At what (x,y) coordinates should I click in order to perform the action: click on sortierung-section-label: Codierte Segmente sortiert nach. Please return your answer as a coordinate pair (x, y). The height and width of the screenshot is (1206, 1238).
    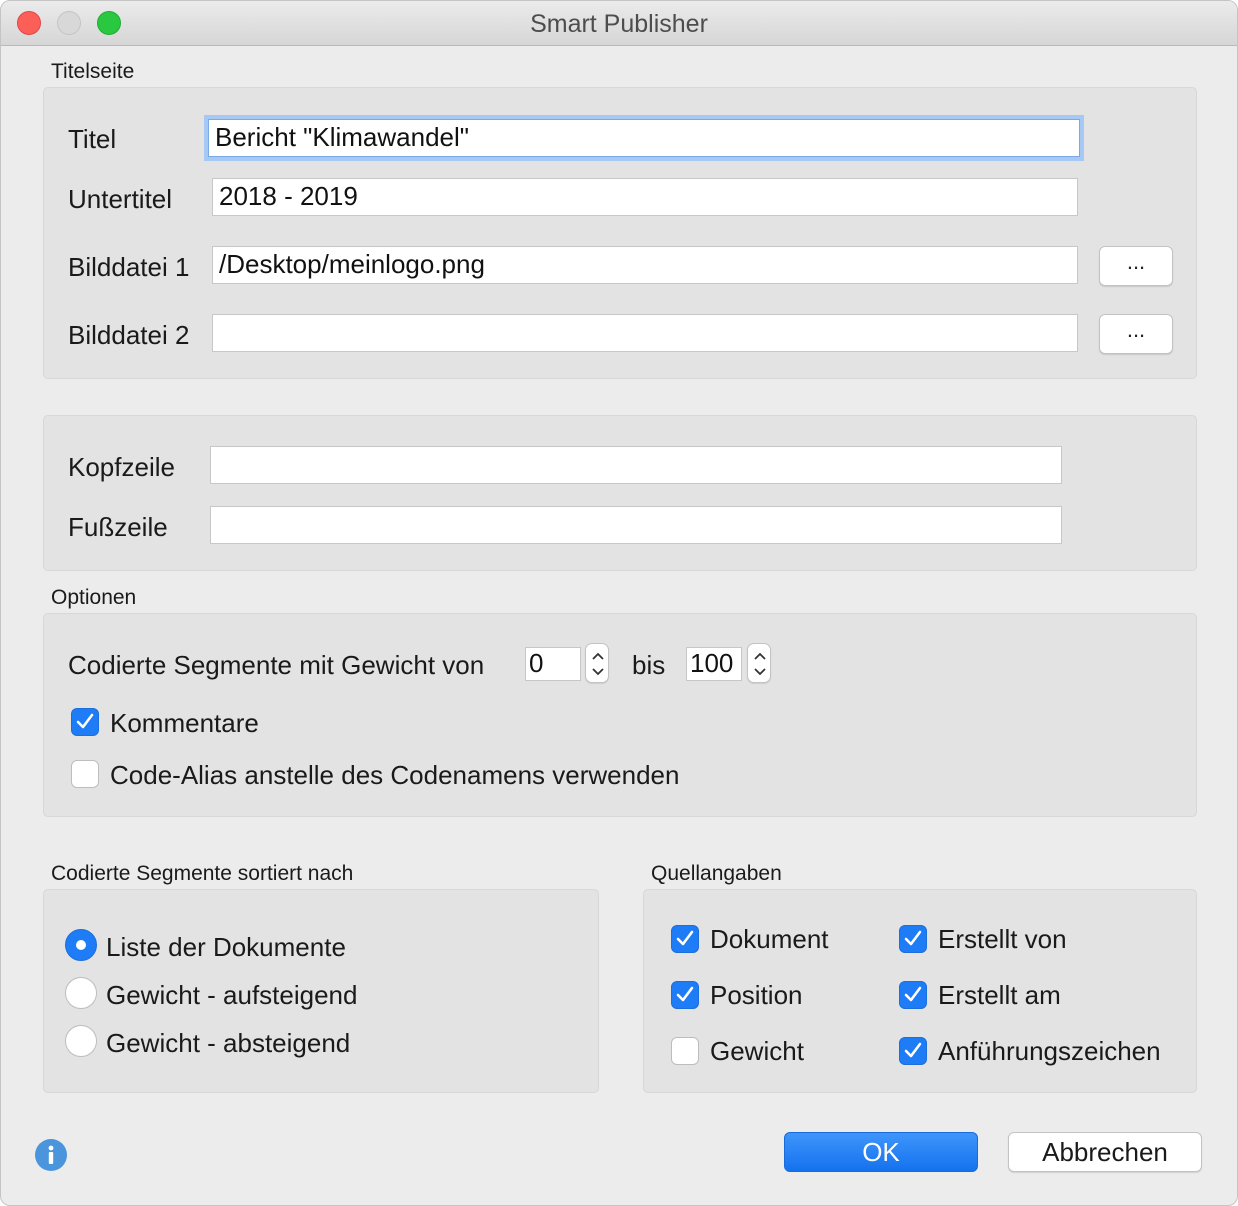
    Looking at the image, I should click on (202, 873).